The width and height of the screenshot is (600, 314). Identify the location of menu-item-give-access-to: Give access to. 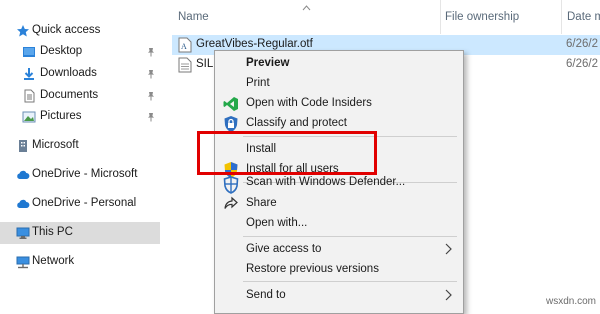
(339, 250).